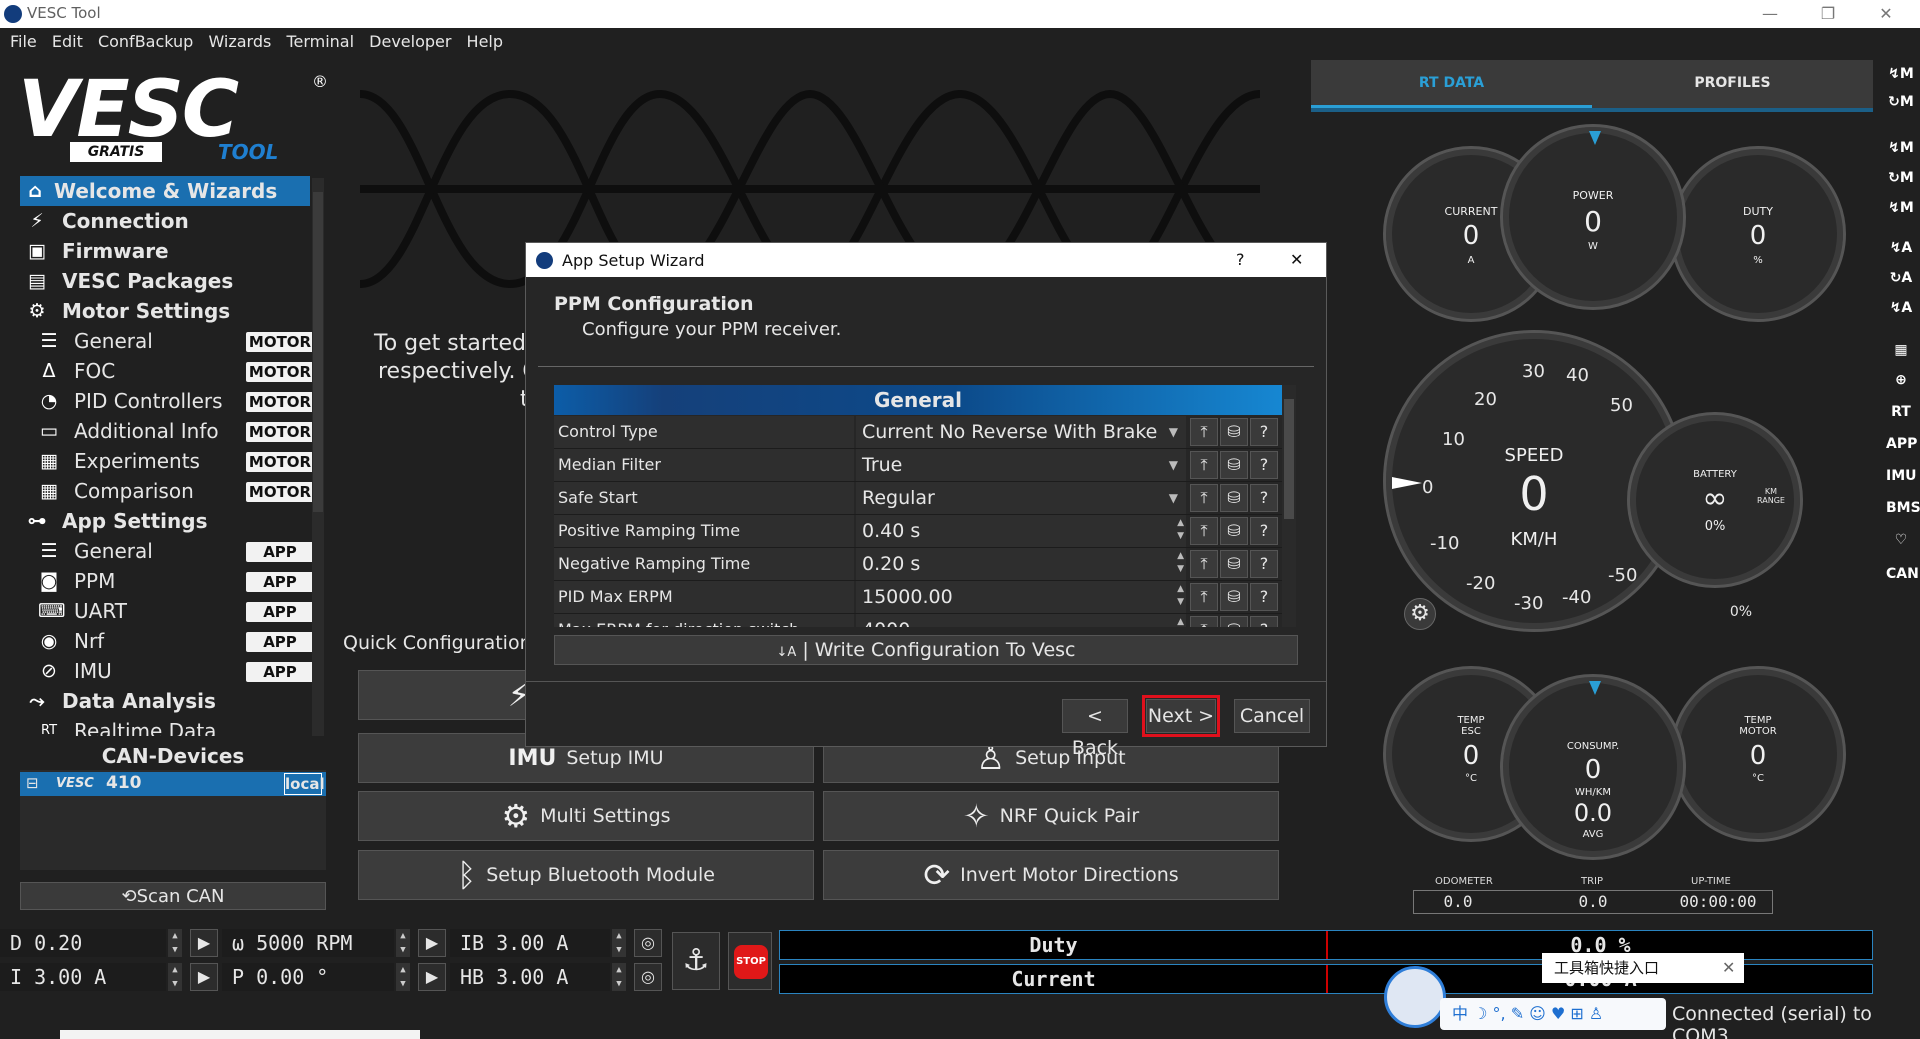  Describe the element at coordinates (83, 943) in the screenshot. I see `duty-input: D 0.20` at that location.